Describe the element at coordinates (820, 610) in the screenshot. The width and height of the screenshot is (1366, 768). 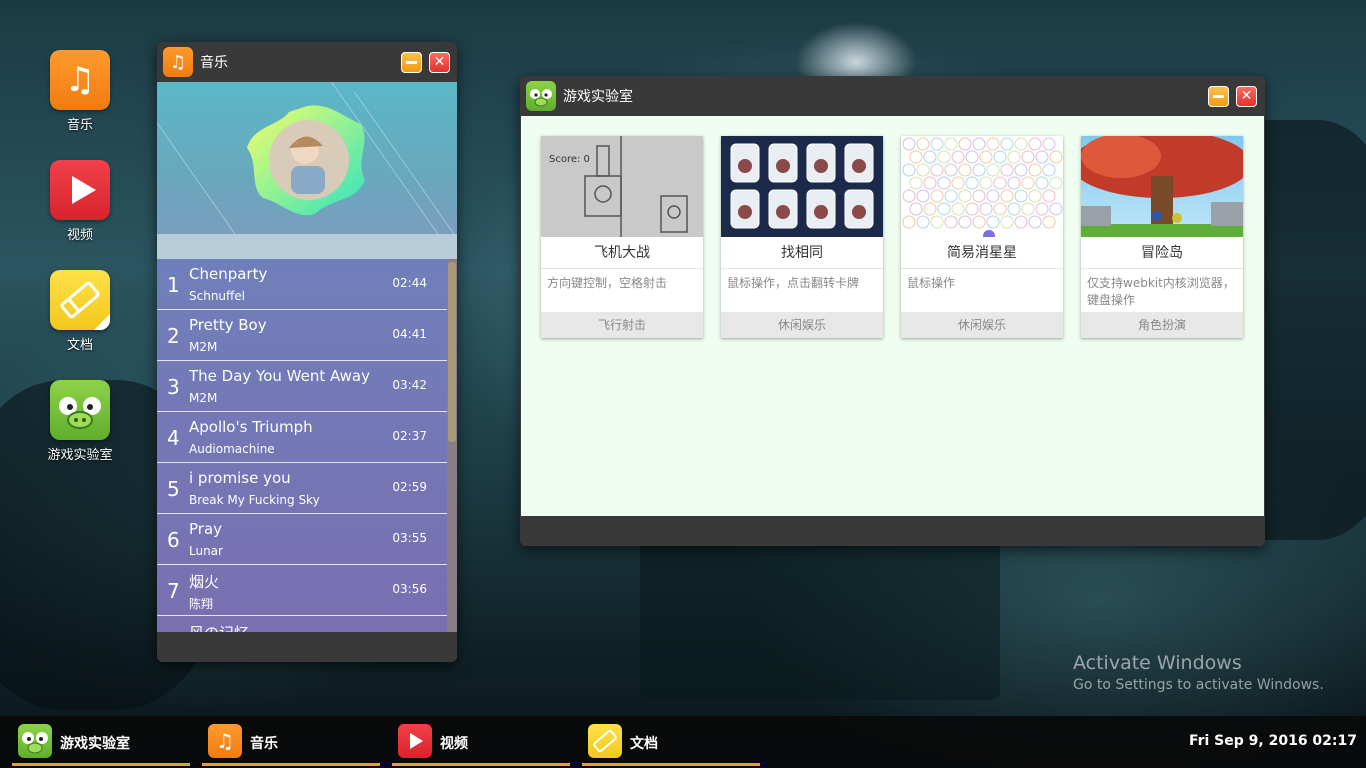
I see `background-building` at that location.